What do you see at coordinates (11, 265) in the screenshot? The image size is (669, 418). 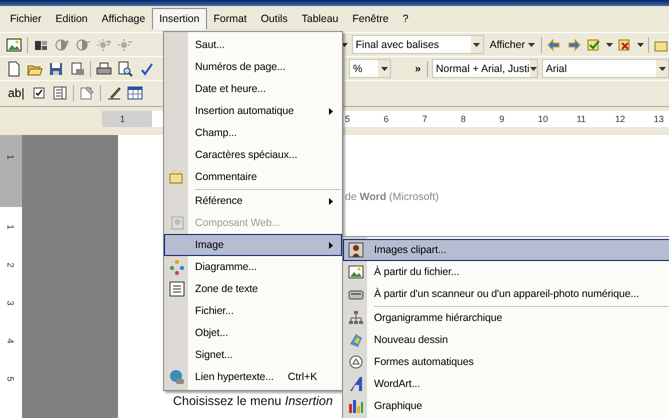 I see `ruler-number: 2` at bounding box center [11, 265].